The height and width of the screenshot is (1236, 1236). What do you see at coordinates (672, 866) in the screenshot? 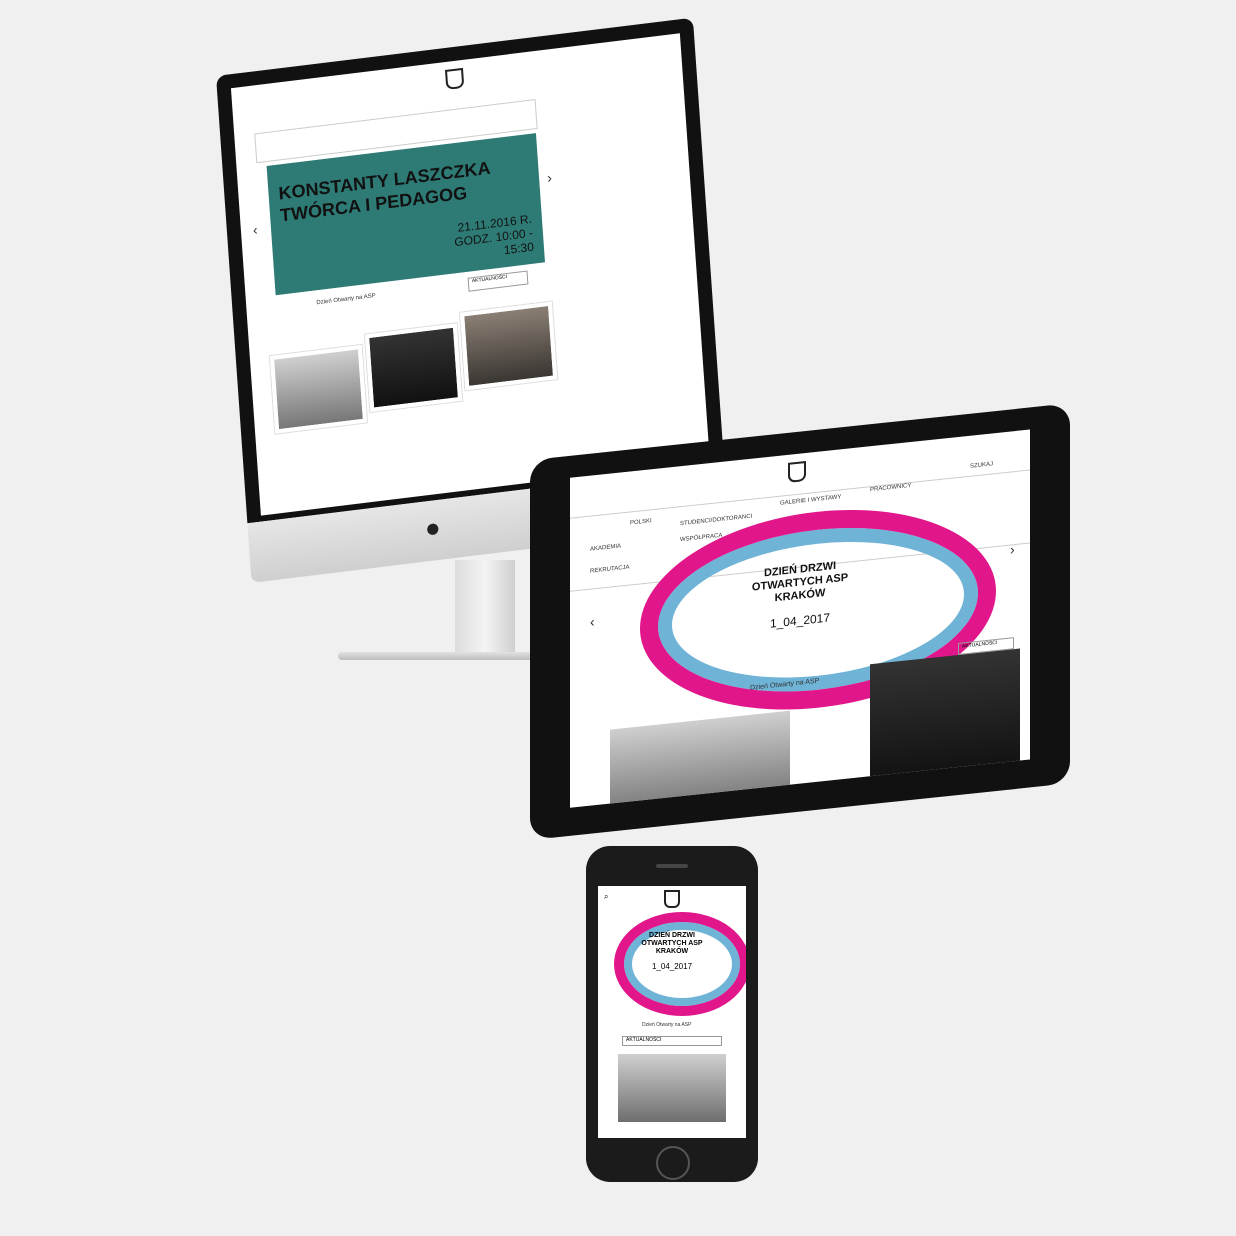
I see `earpiece` at bounding box center [672, 866].